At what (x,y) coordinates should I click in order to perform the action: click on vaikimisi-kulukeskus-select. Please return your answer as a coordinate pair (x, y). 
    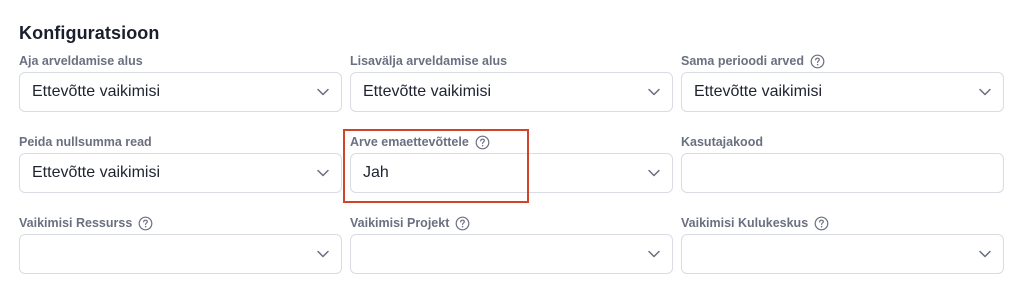
    Looking at the image, I should click on (842, 254).